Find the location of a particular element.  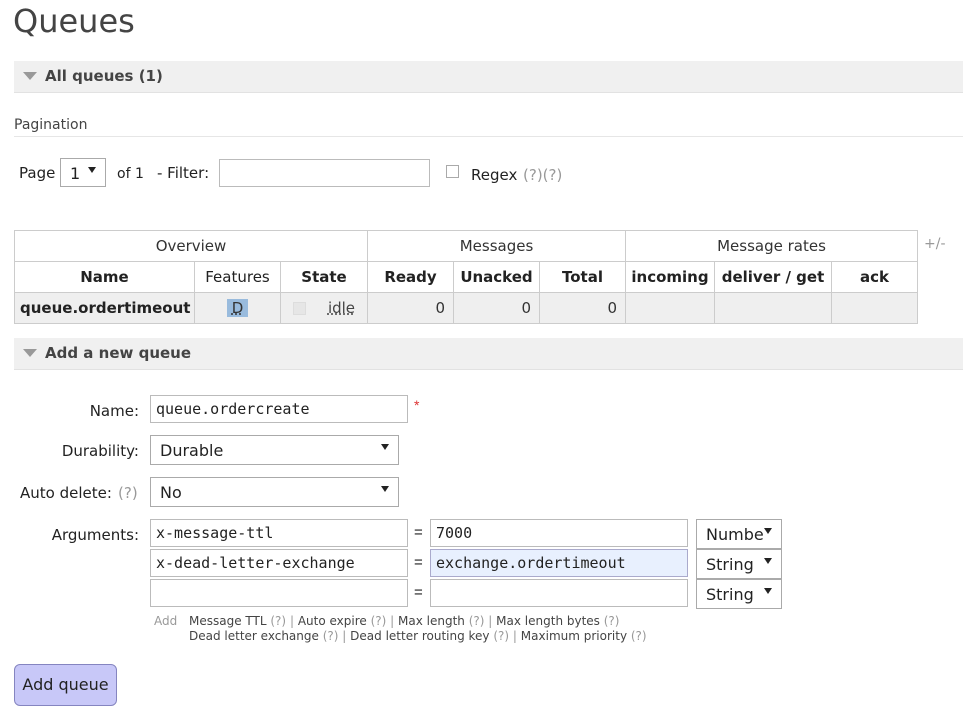

page-select: 1 is located at coordinates (83, 172).